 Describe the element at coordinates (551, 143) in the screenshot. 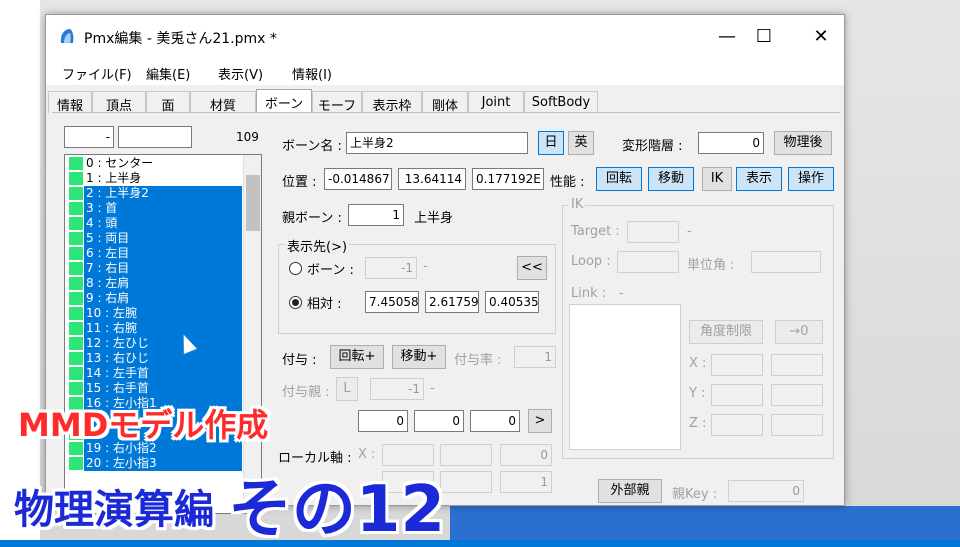

I see `japanese-name-button: 日` at that location.